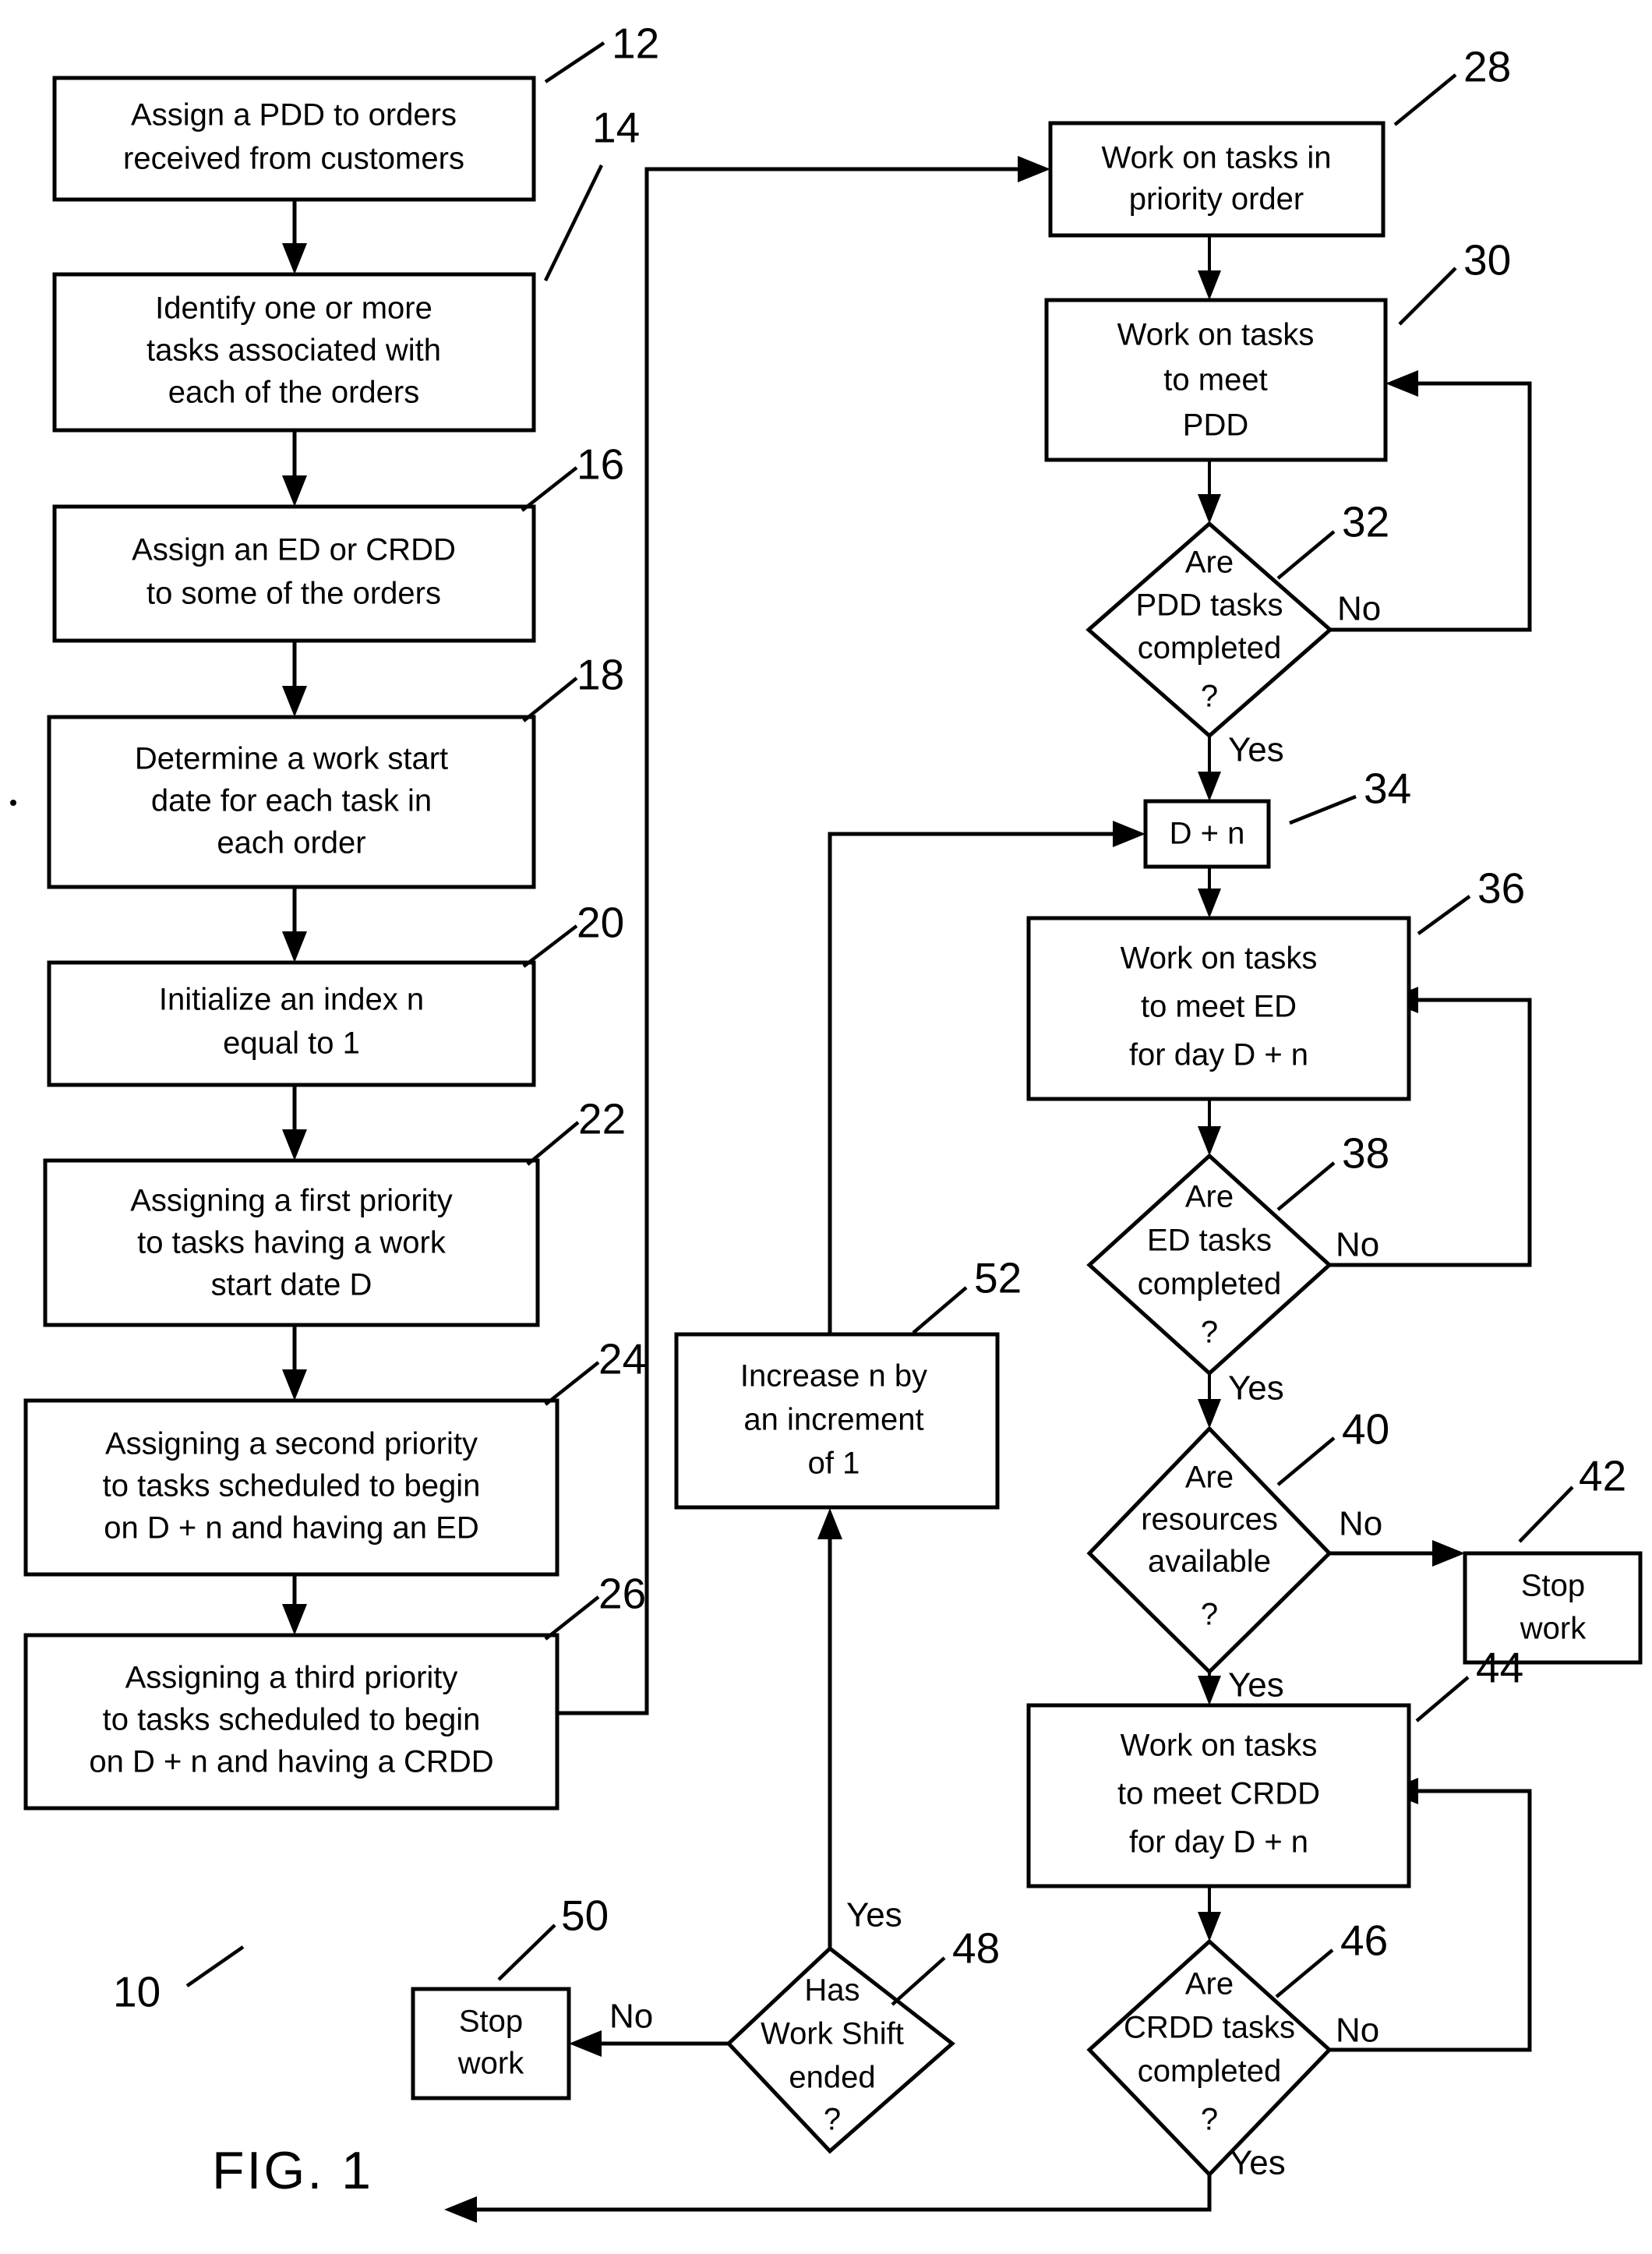  What do you see at coordinates (600, 923) in the screenshot?
I see `ref-number-20: 20` at bounding box center [600, 923].